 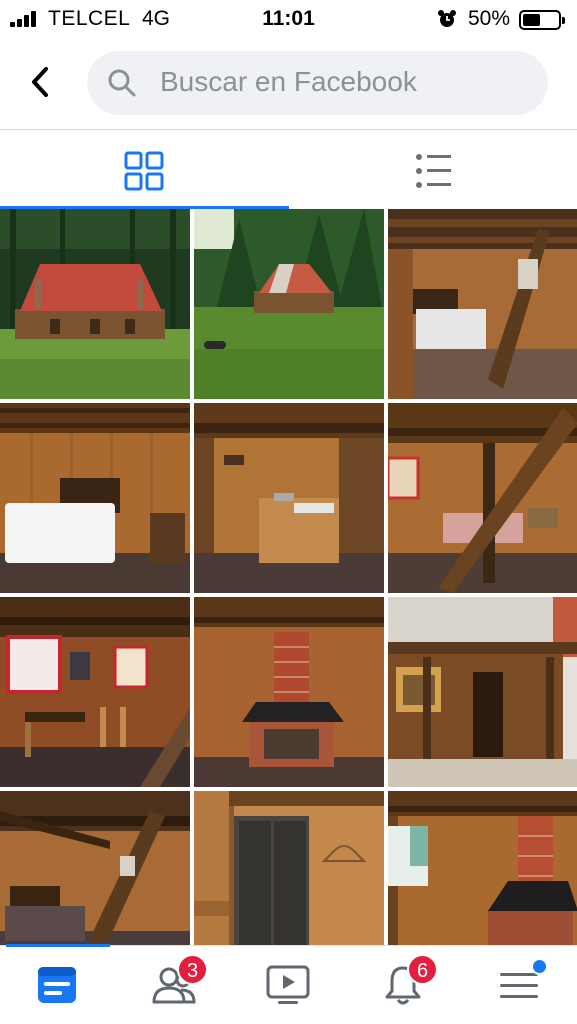 I want to click on status-bar: TELCEL 4G 11:01 50%, so click(x=288, y=19).